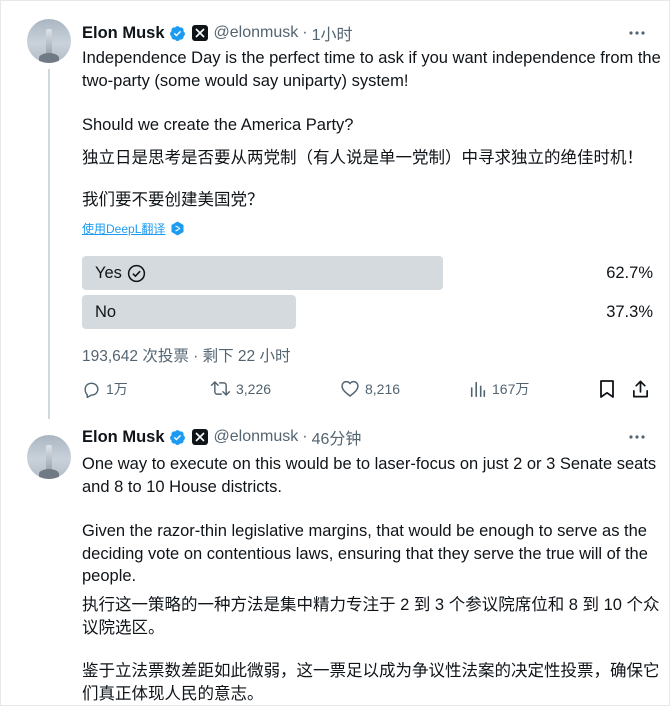 Image resolution: width=670 pixels, height=706 pixels. I want to click on bookmark-icon, so click(607, 389).